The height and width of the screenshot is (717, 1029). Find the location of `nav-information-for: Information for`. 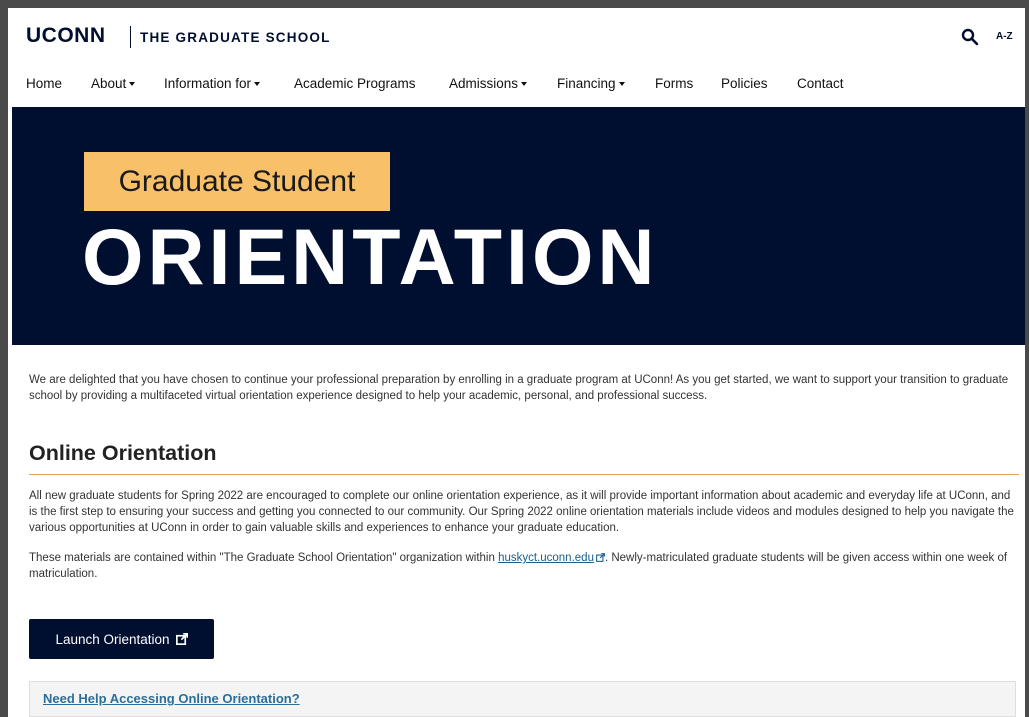

nav-information-for: Information for is located at coordinates (212, 83).